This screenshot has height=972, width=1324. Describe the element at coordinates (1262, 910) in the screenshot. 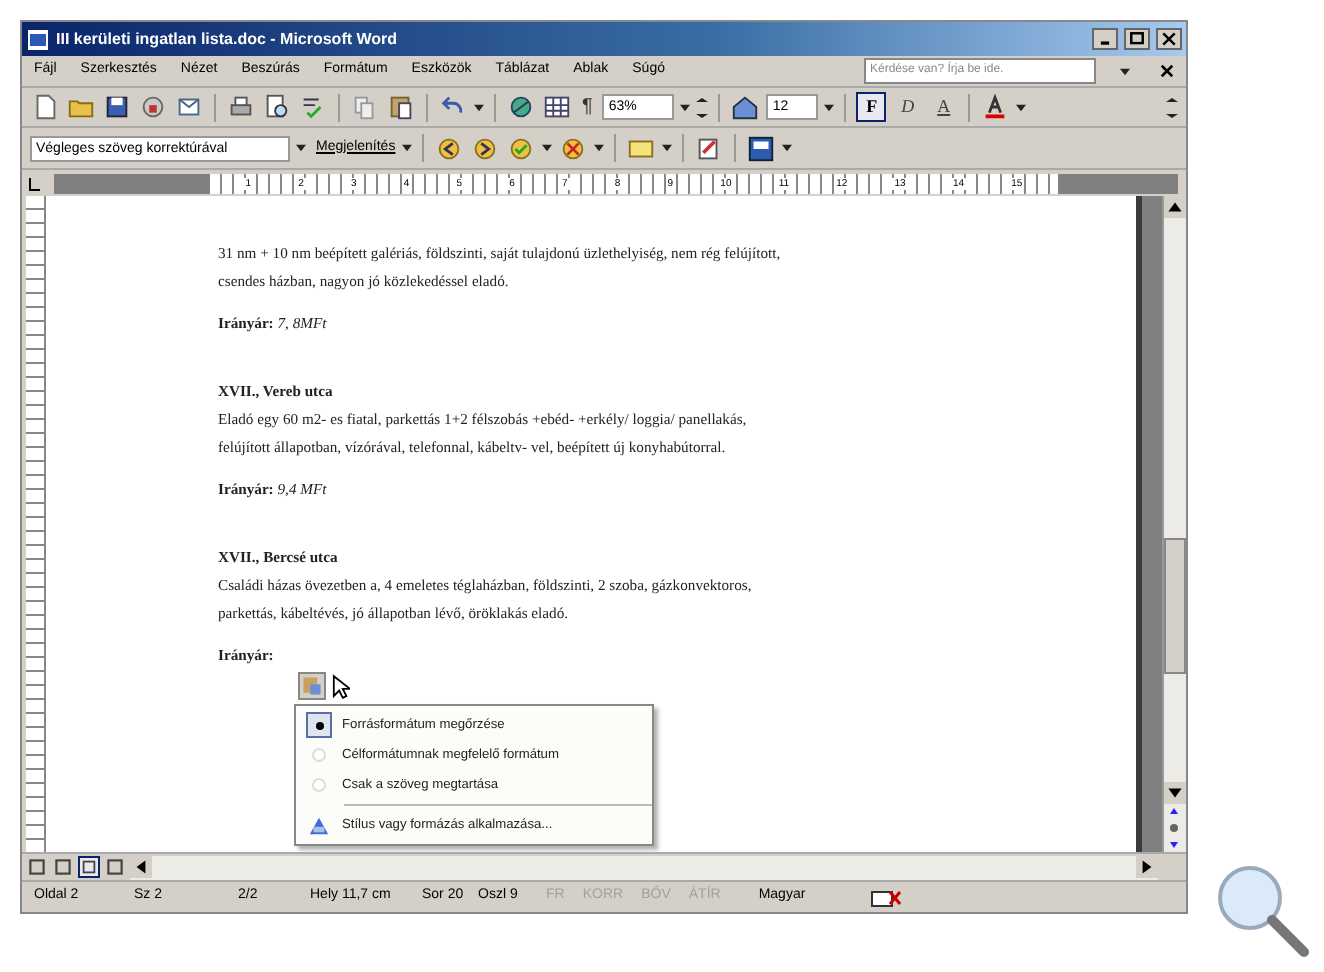

I see `magnifier-icon` at that location.